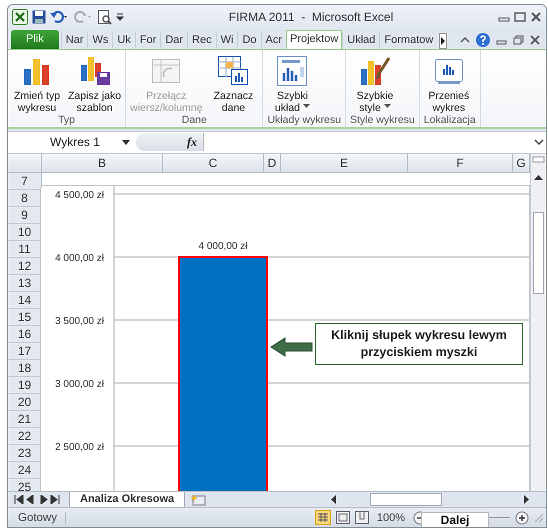 Image resolution: width=548 pixels, height=529 pixels. I want to click on customize-dropdown-icon, so click(120, 17).